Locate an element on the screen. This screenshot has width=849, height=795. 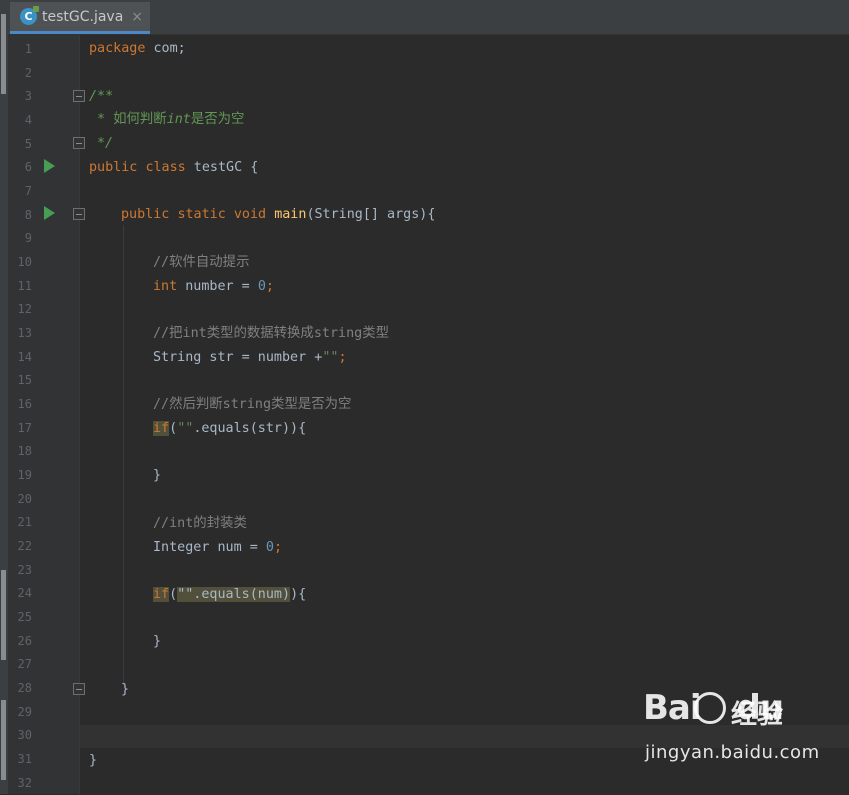
code-line-31: } is located at coordinates (93, 761).